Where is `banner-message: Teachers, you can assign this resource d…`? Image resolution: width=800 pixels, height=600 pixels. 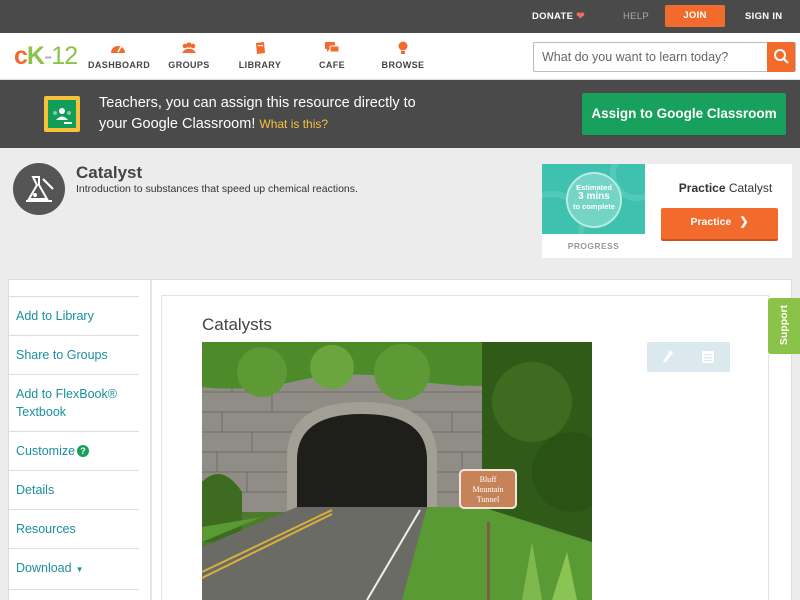 banner-message: Teachers, you can assign this resource d… is located at coordinates (319, 114).